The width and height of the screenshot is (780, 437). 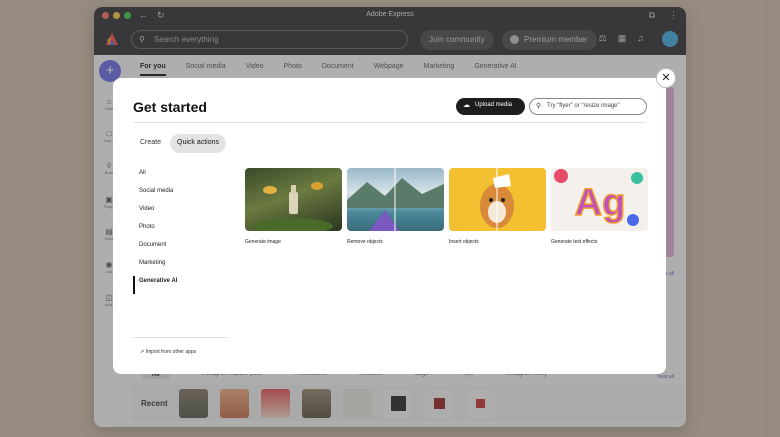 What do you see at coordinates (181, 195) in the screenshot?
I see `category-social-media: Social media` at bounding box center [181, 195].